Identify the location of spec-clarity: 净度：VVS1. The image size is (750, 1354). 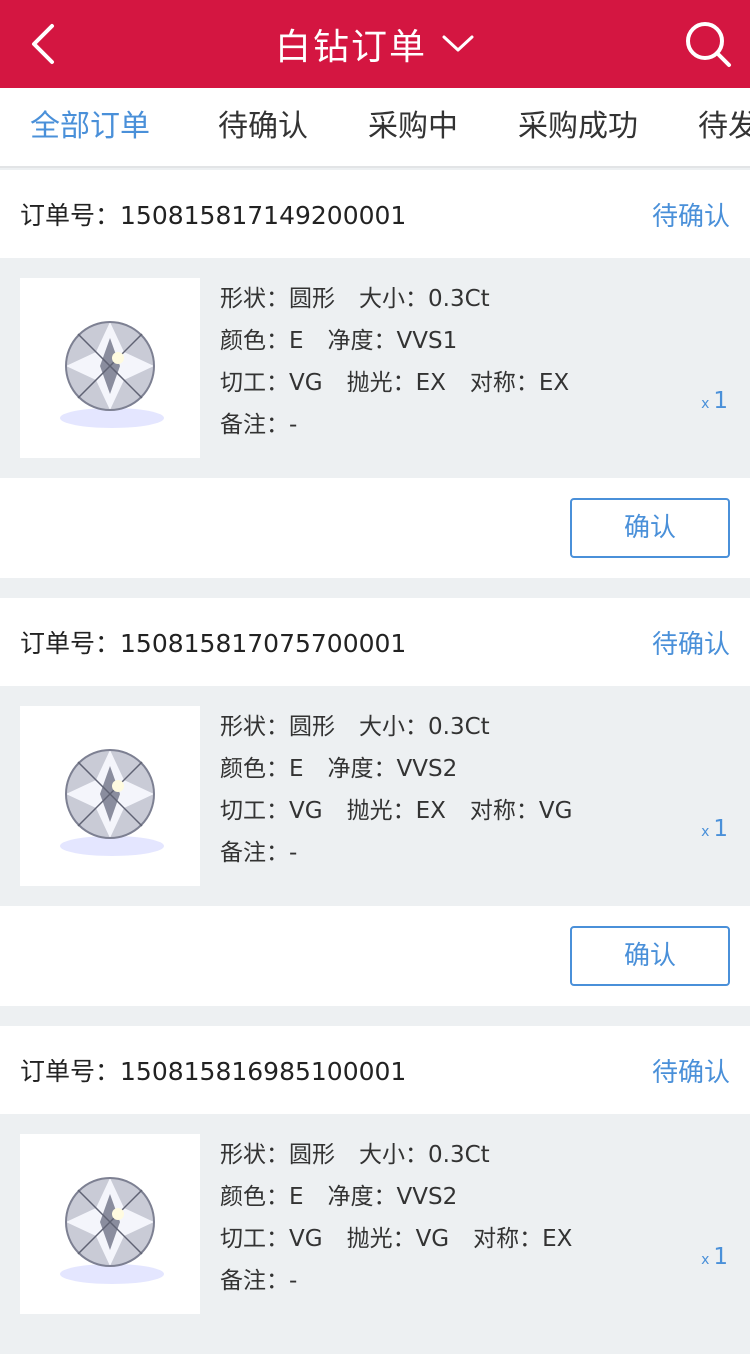
(392, 341).